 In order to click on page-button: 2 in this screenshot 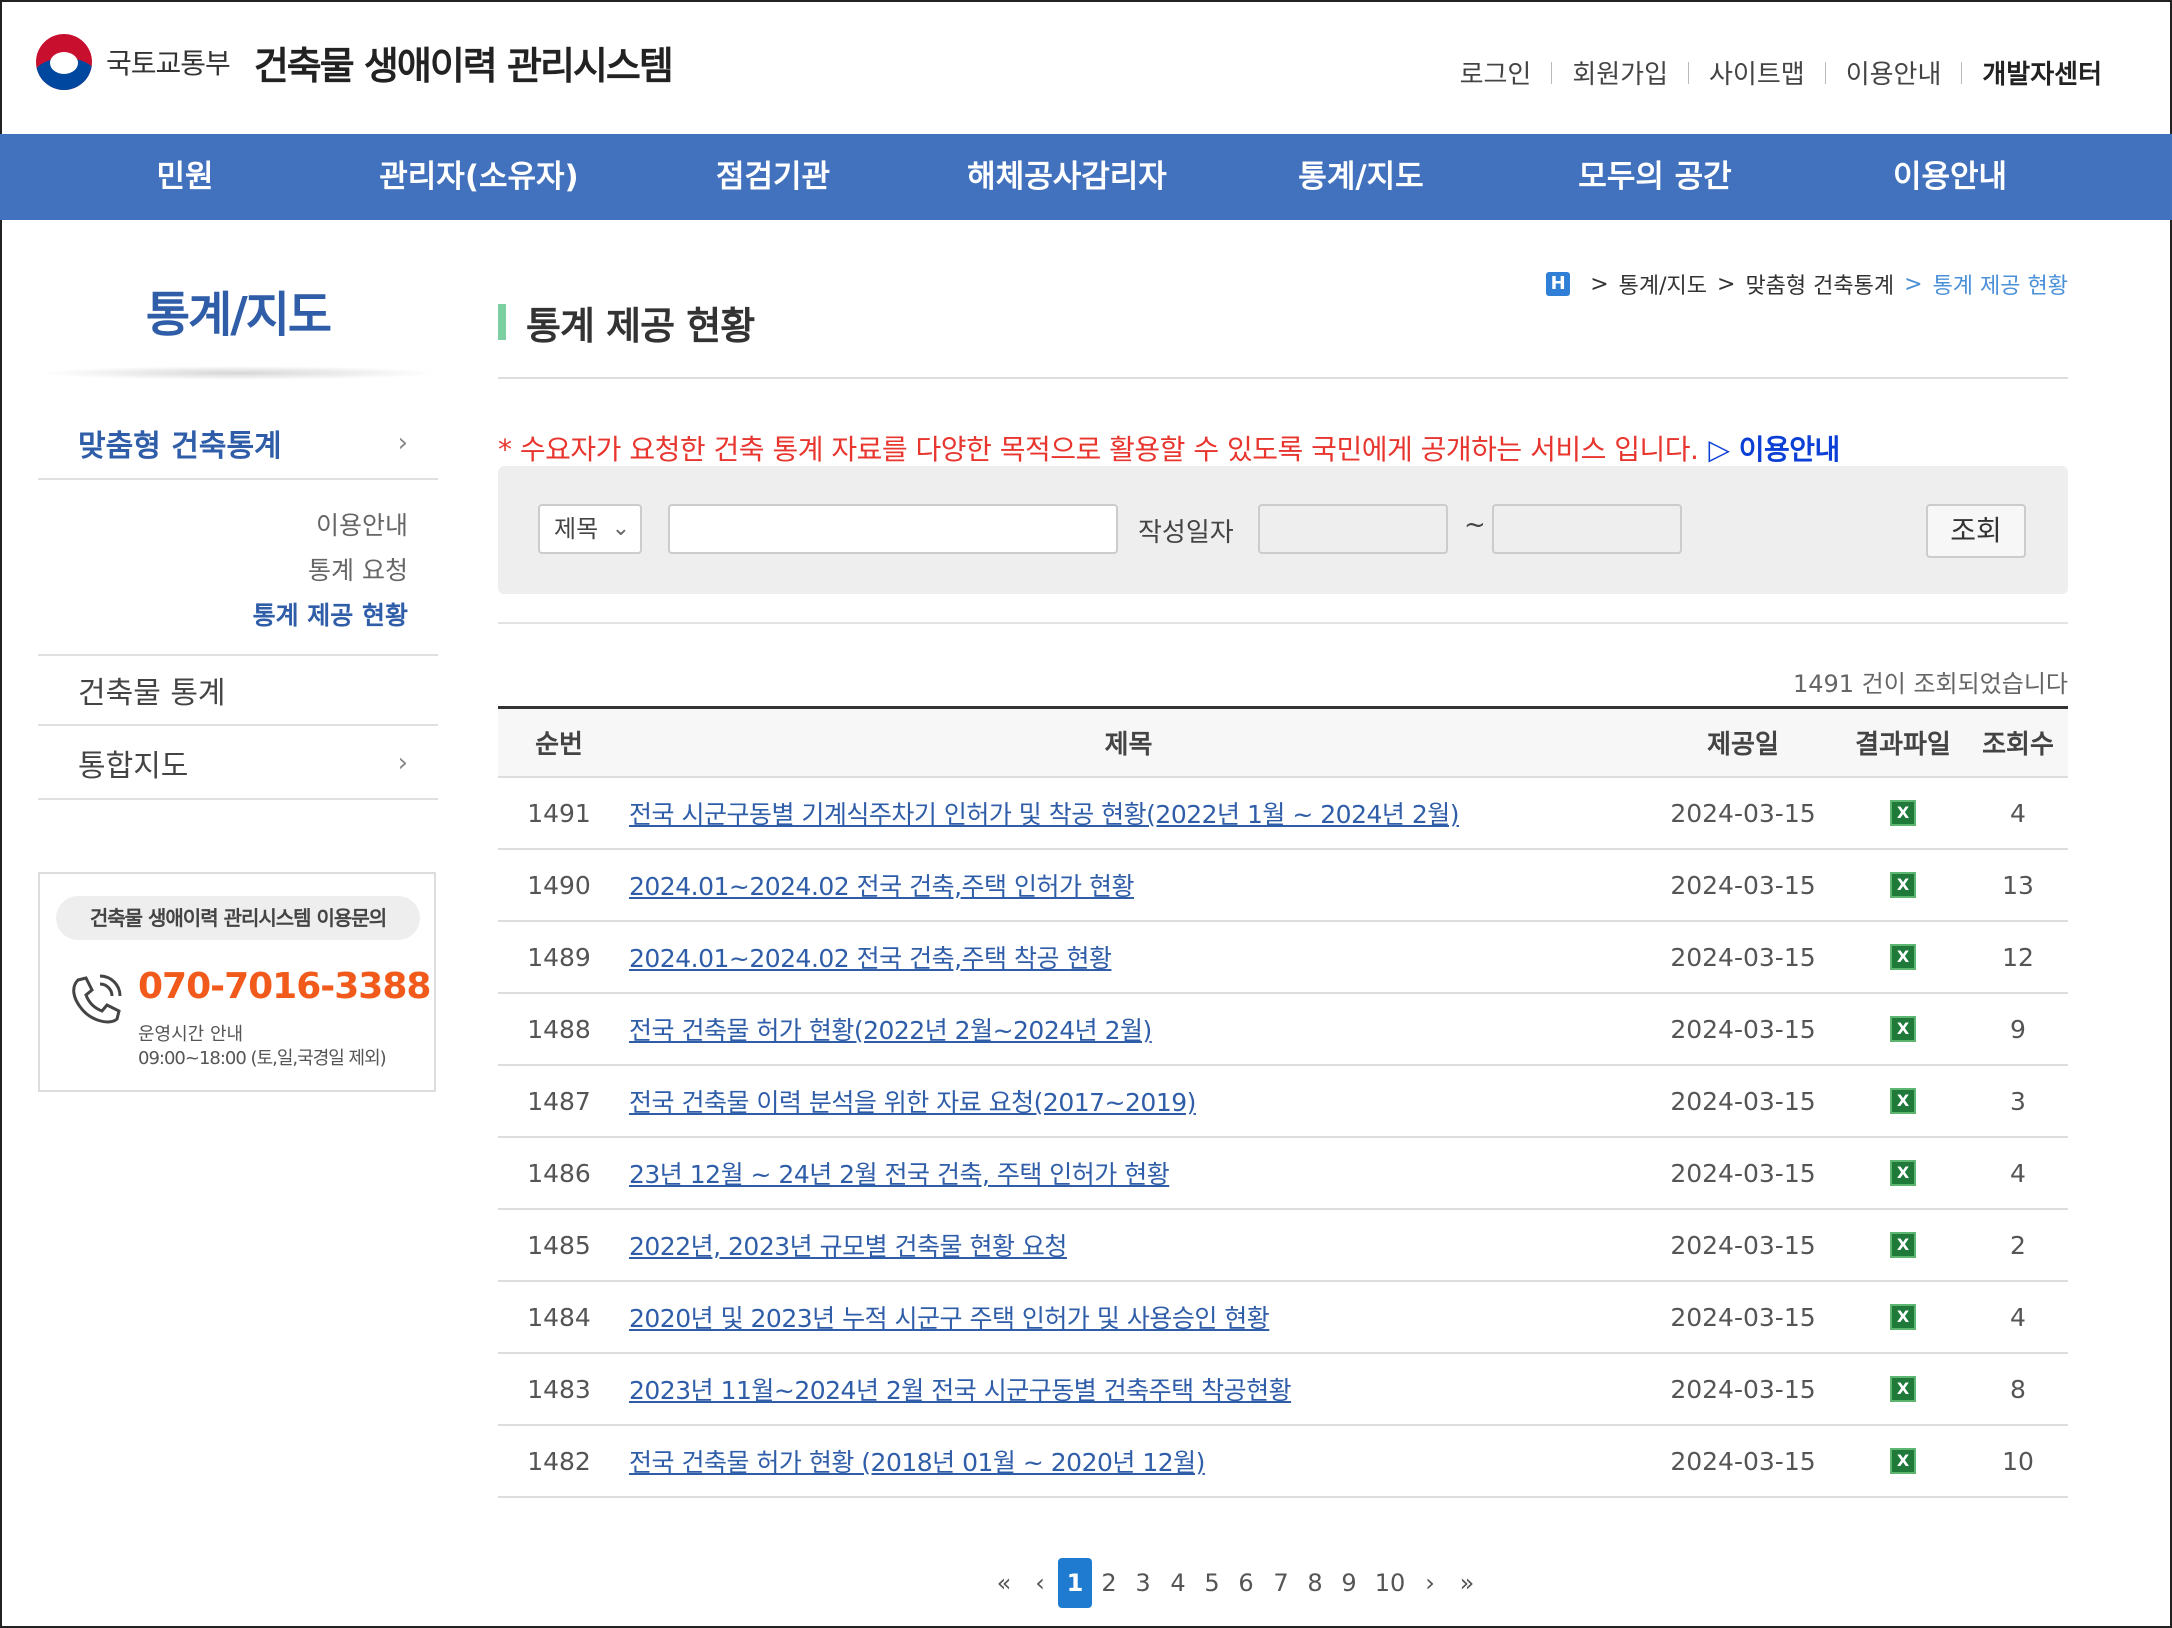, I will do `click(1108, 1583)`.